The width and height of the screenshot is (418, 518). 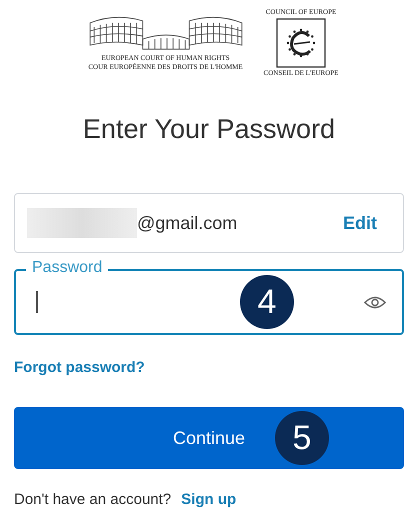 What do you see at coordinates (267, 302) in the screenshot?
I see `step-badge: 4` at bounding box center [267, 302].